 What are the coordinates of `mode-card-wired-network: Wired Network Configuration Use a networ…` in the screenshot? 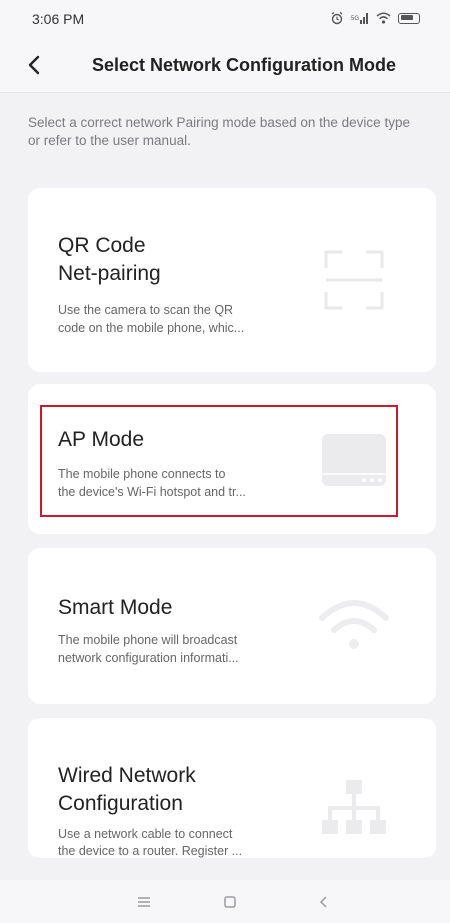 It's located at (232, 788).